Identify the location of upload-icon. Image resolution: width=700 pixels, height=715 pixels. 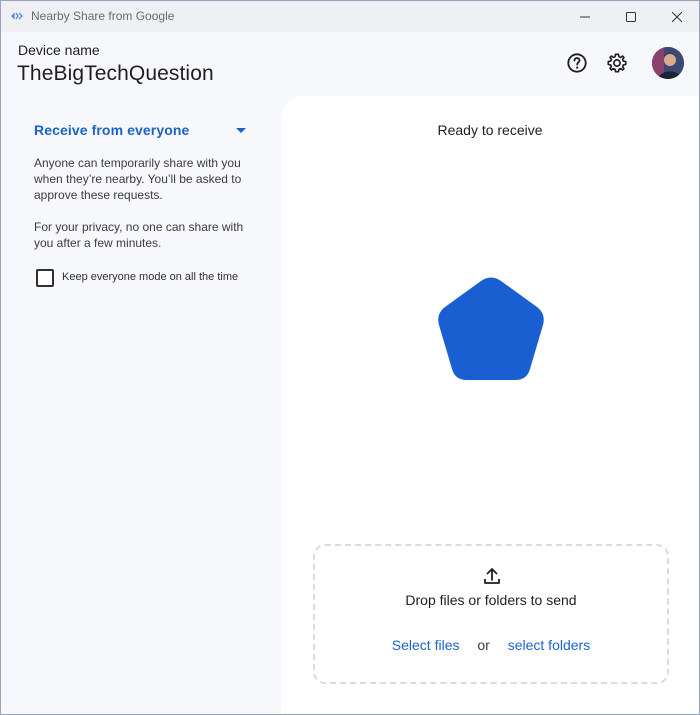
(492, 576).